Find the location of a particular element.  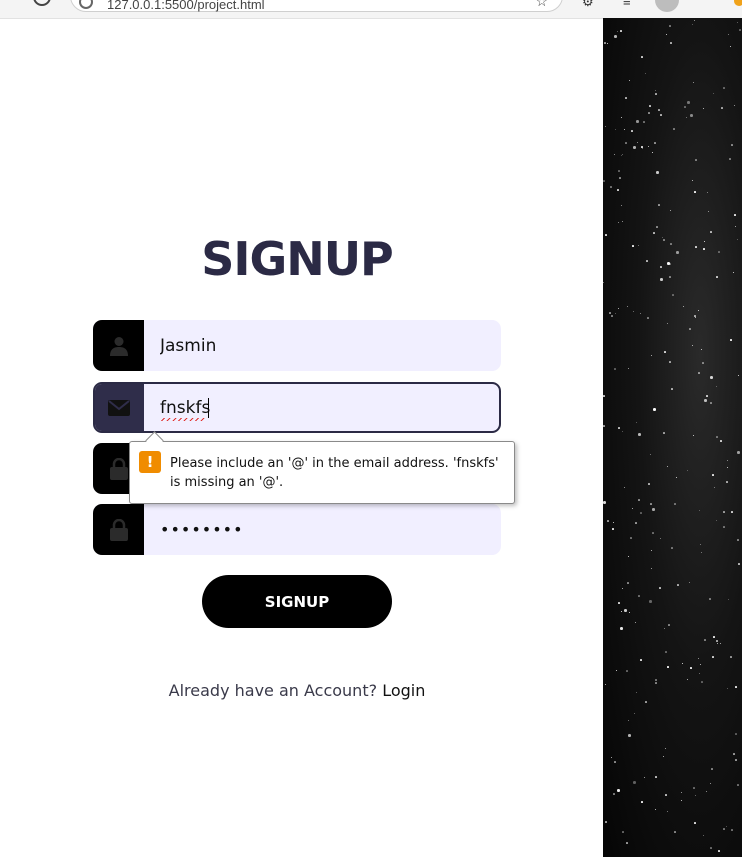

reading-list-icon: ≡ is located at coordinates (627, 4).